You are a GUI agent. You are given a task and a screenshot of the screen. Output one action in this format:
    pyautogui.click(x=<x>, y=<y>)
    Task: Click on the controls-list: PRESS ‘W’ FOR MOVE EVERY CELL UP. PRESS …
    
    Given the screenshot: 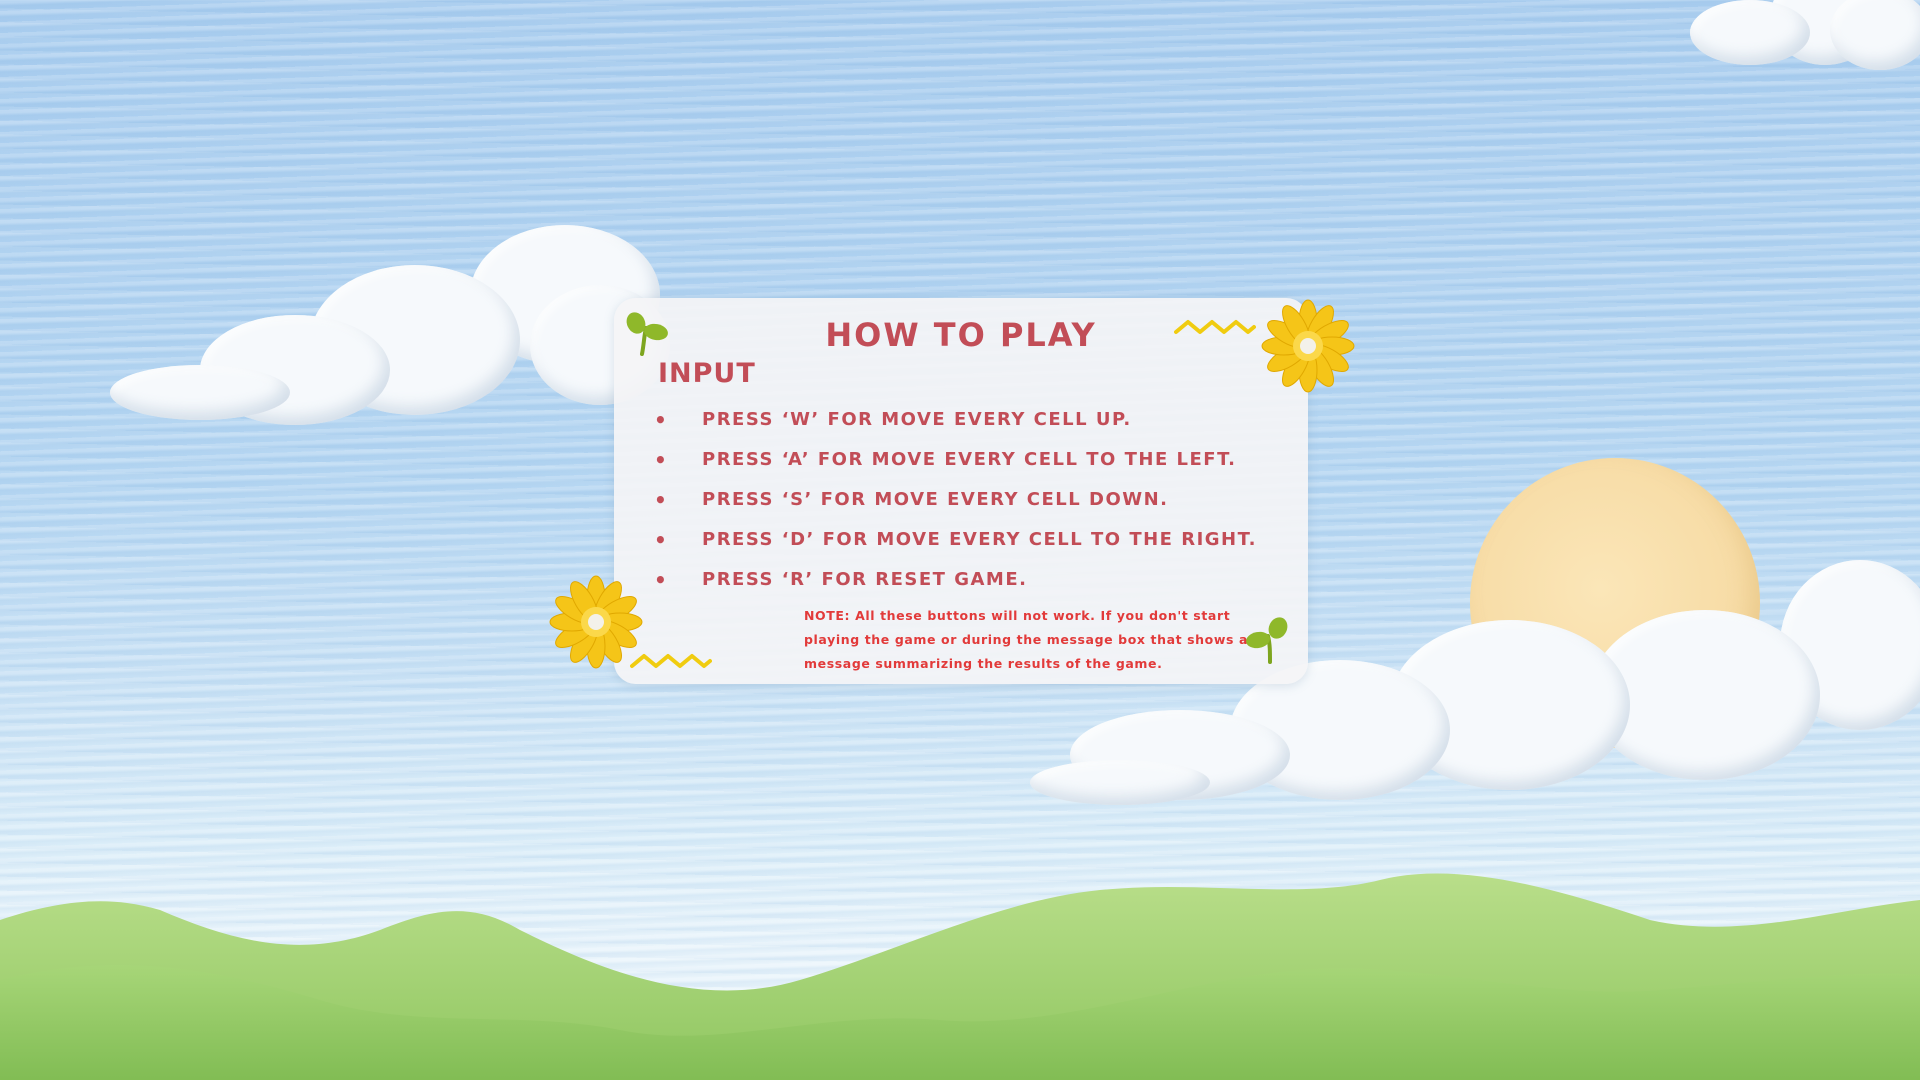 What is the action you would take?
    pyautogui.click(x=955, y=500)
    